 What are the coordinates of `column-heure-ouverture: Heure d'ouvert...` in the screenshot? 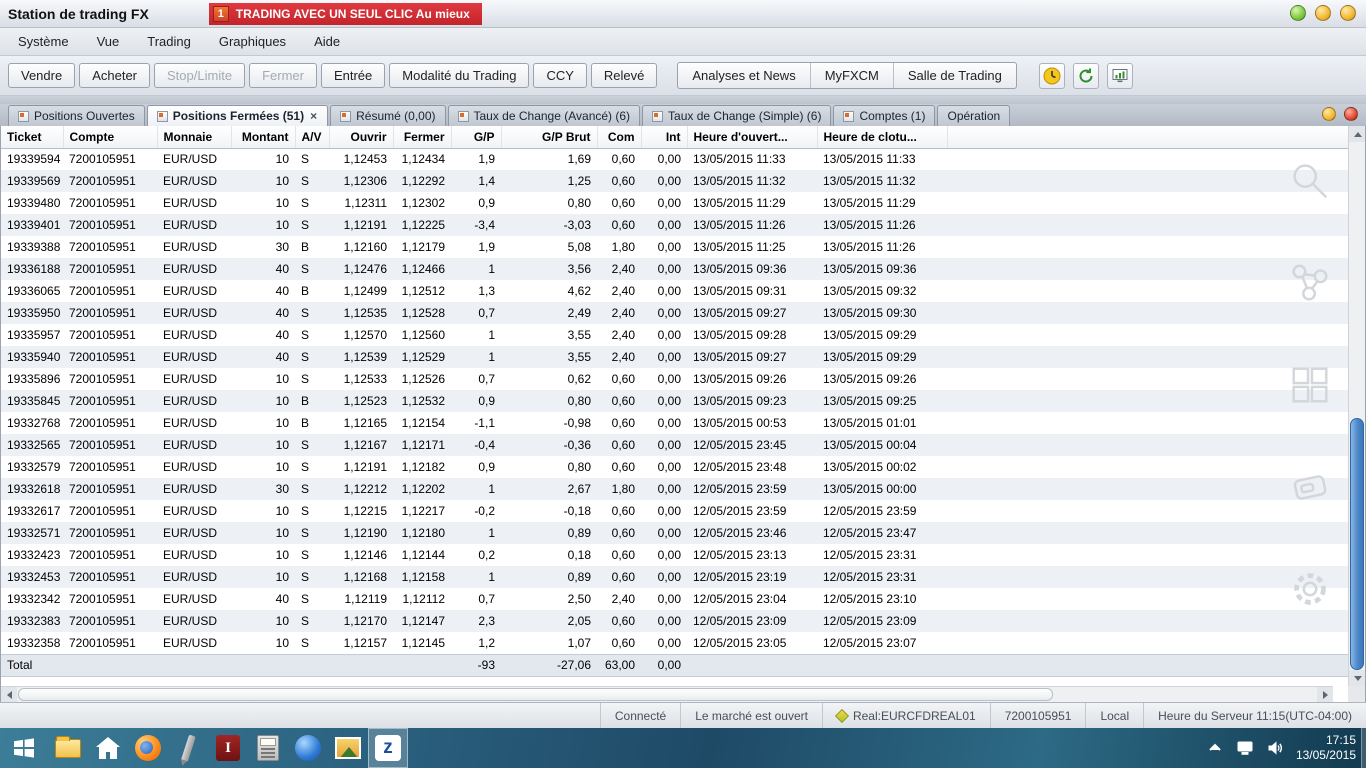 It's located at (752, 137).